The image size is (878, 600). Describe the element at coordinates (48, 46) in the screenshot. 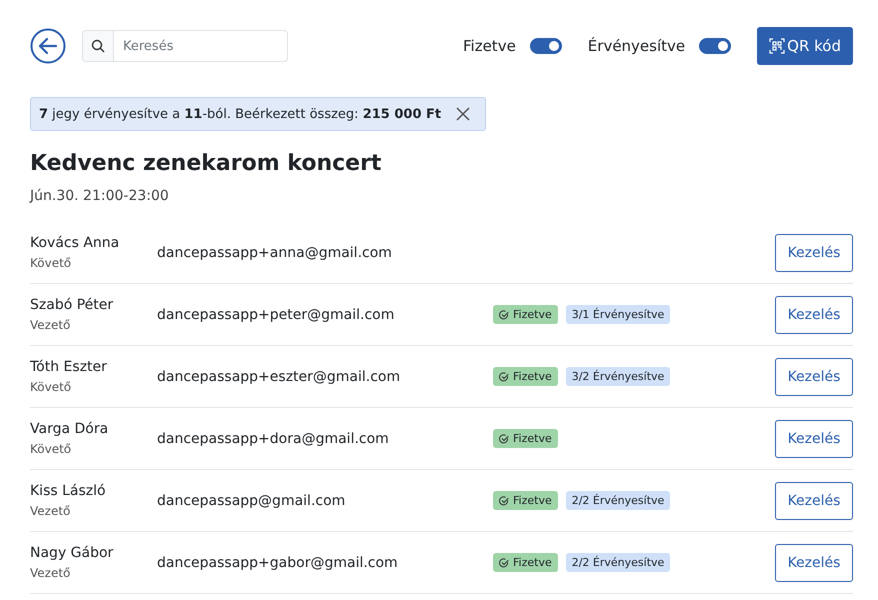

I see `back-icon` at that location.